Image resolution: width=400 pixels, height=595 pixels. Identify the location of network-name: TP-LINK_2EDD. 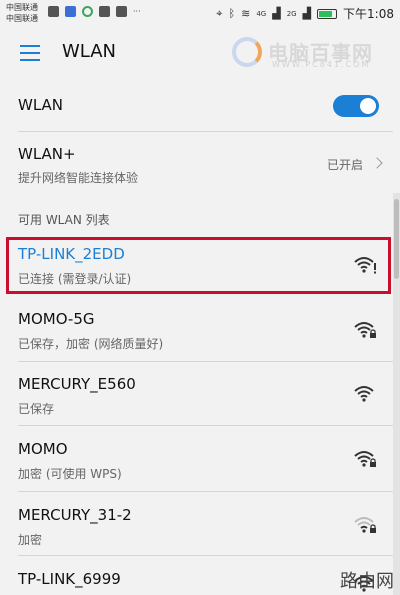
(71, 254).